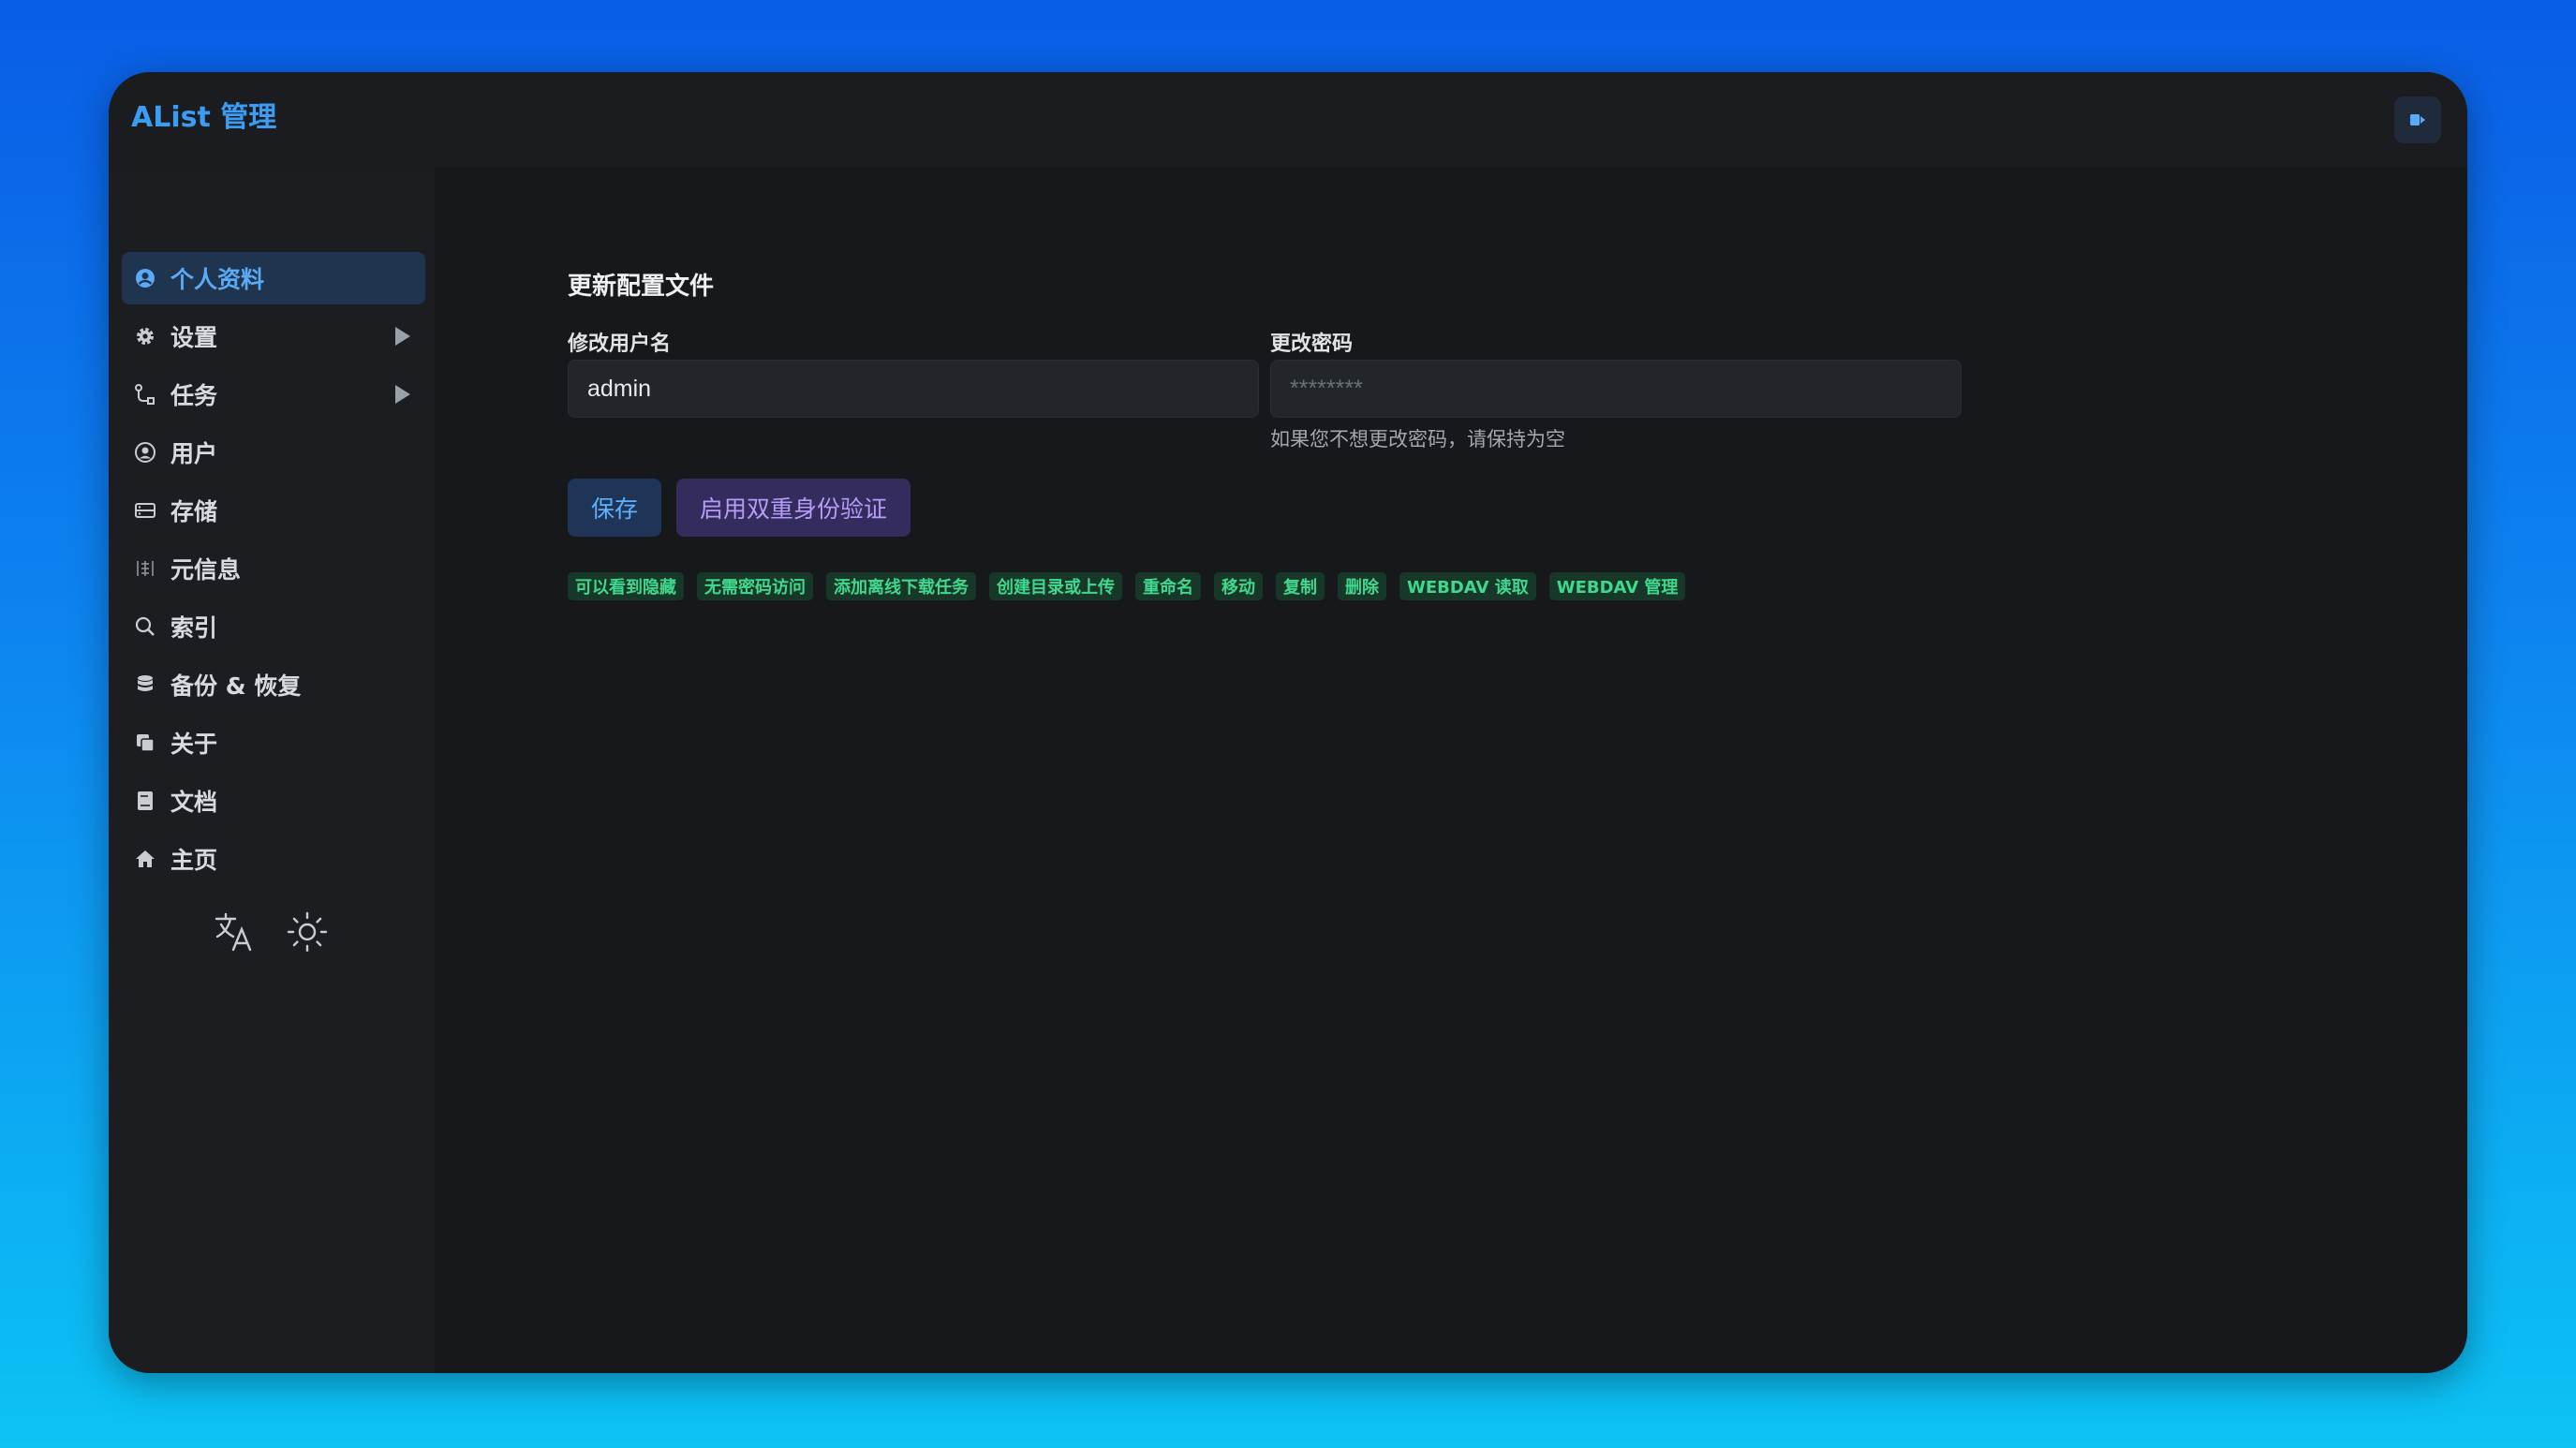  What do you see at coordinates (913, 389) in the screenshot?
I see `username-input` at bounding box center [913, 389].